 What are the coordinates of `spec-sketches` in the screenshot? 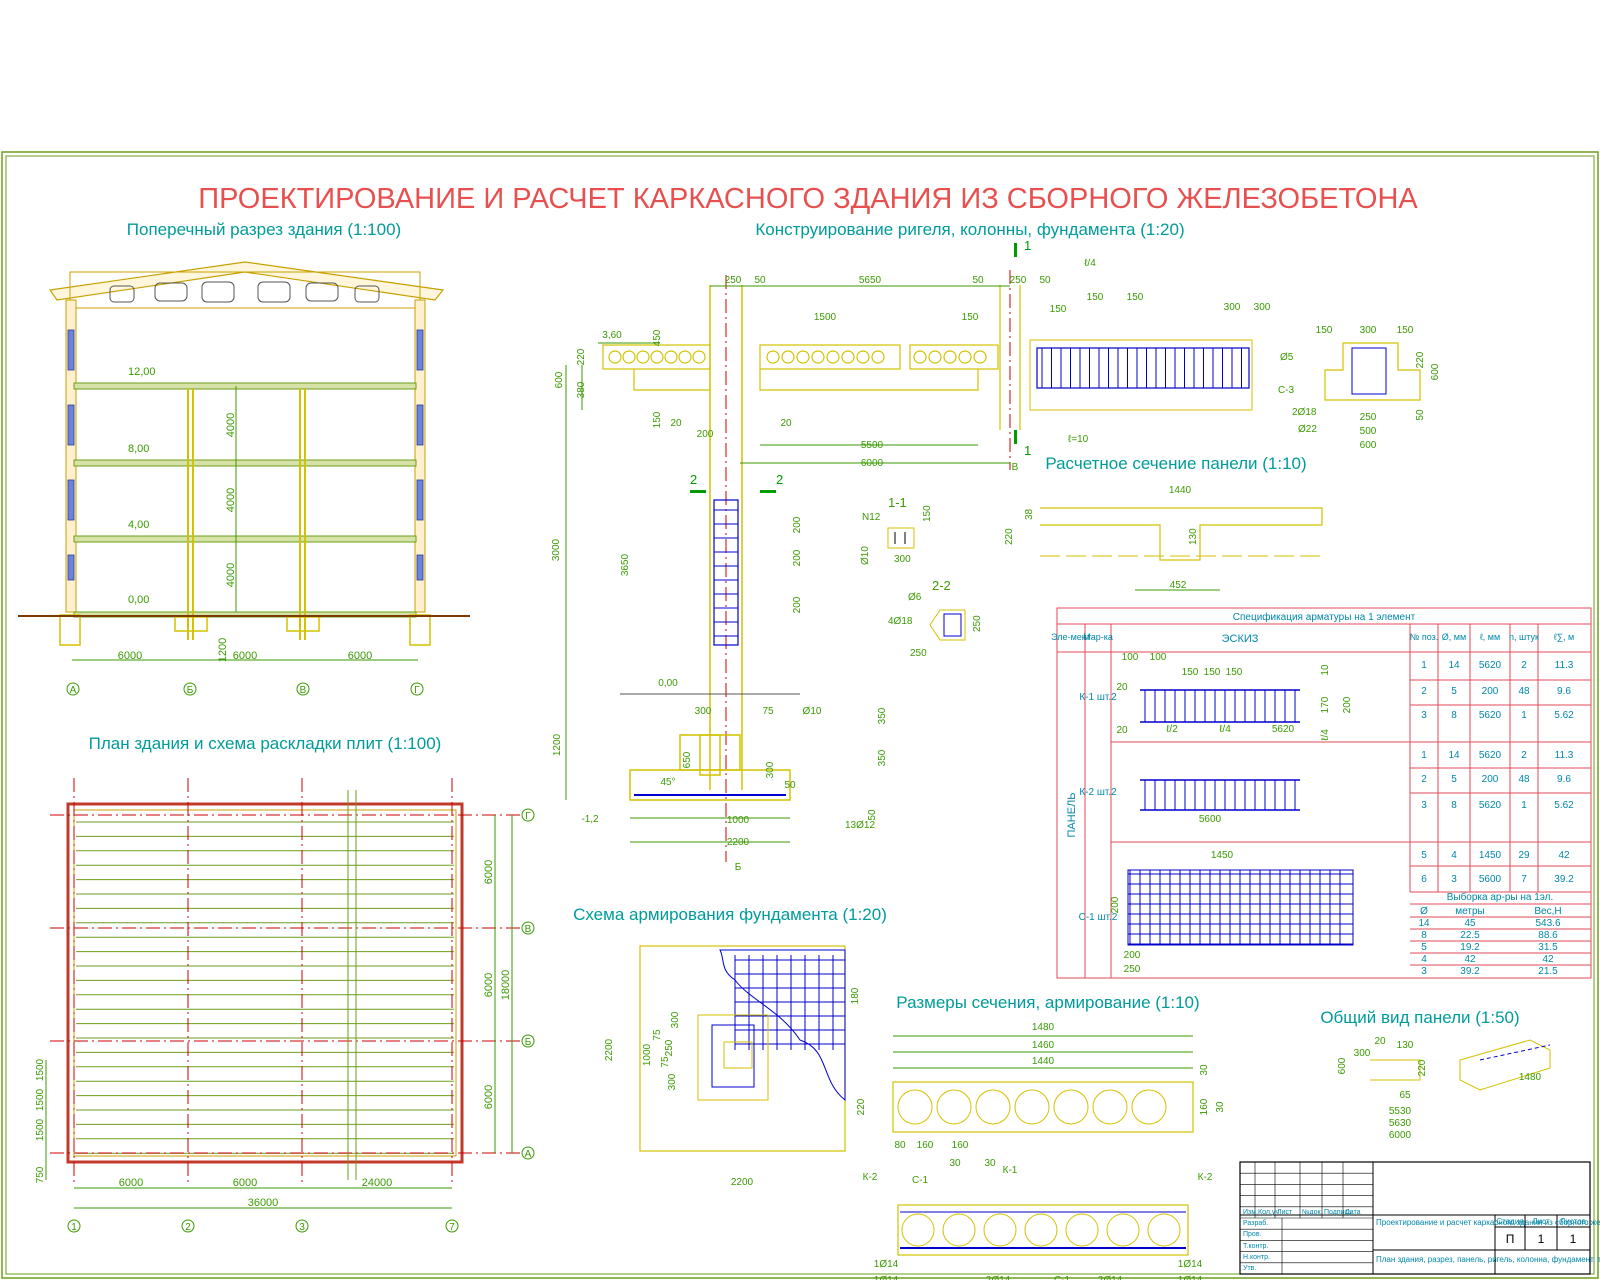 It's located at (1240, 817).